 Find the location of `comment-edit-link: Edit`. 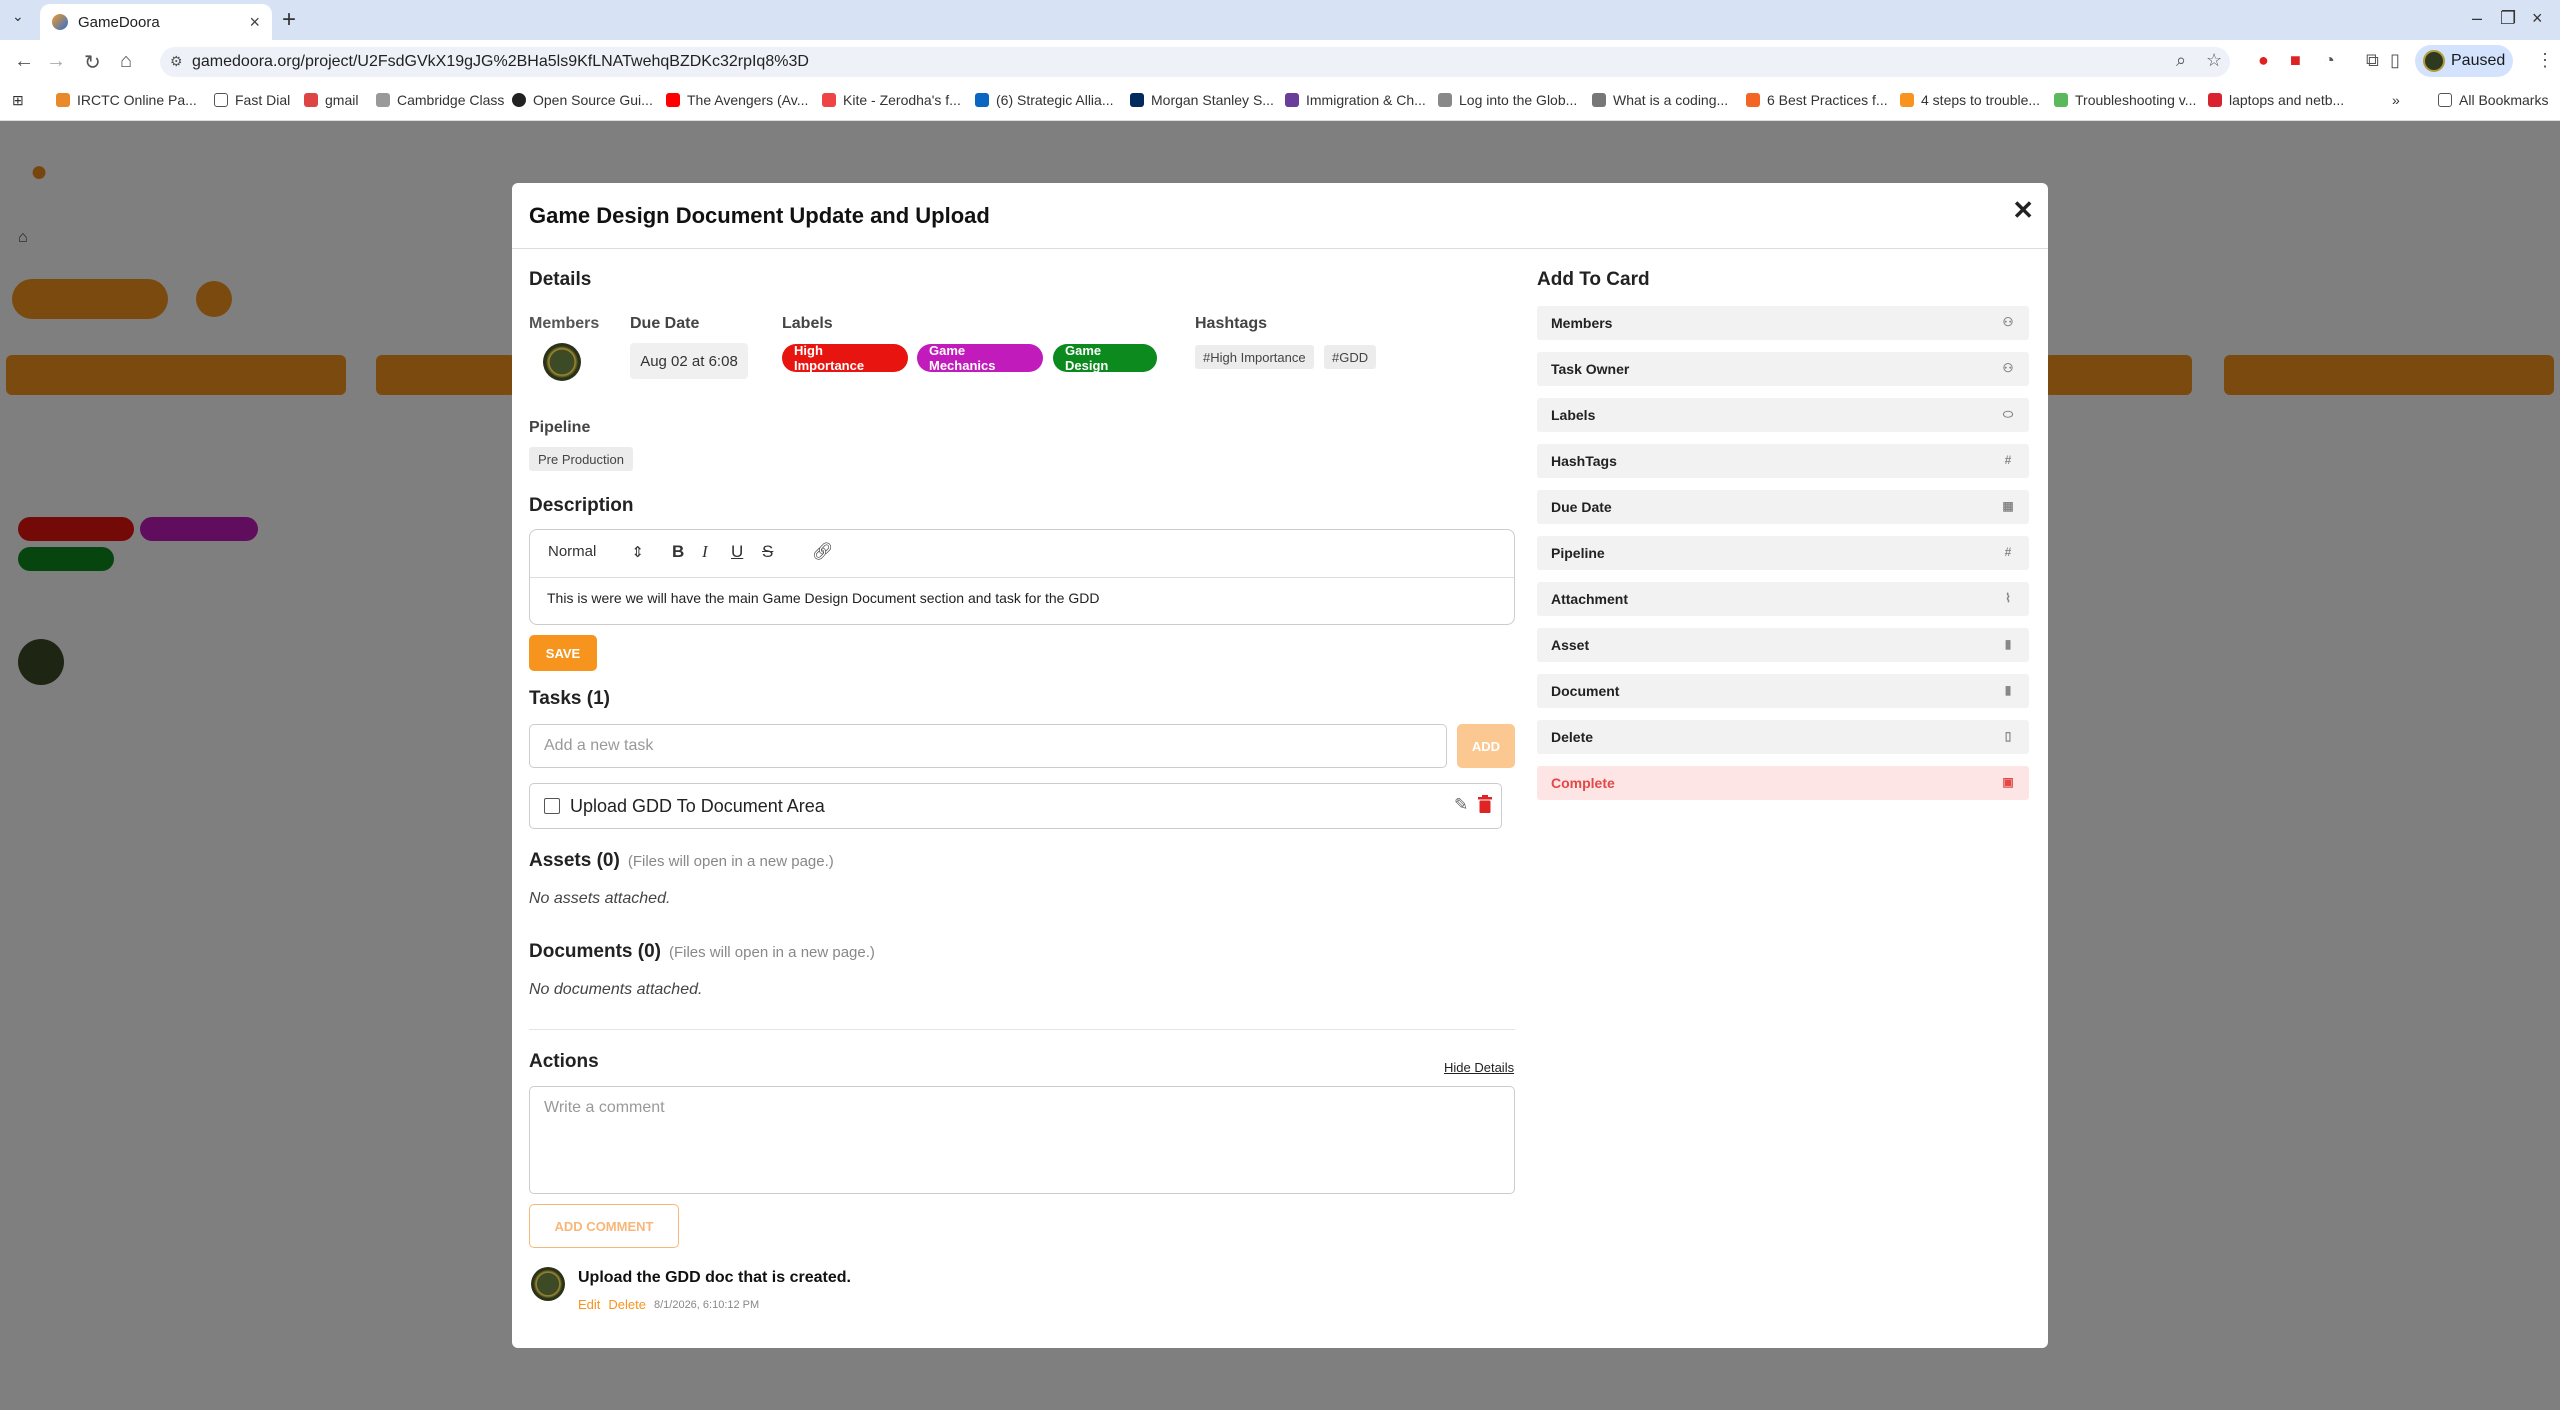

comment-edit-link: Edit is located at coordinates (589, 1304).